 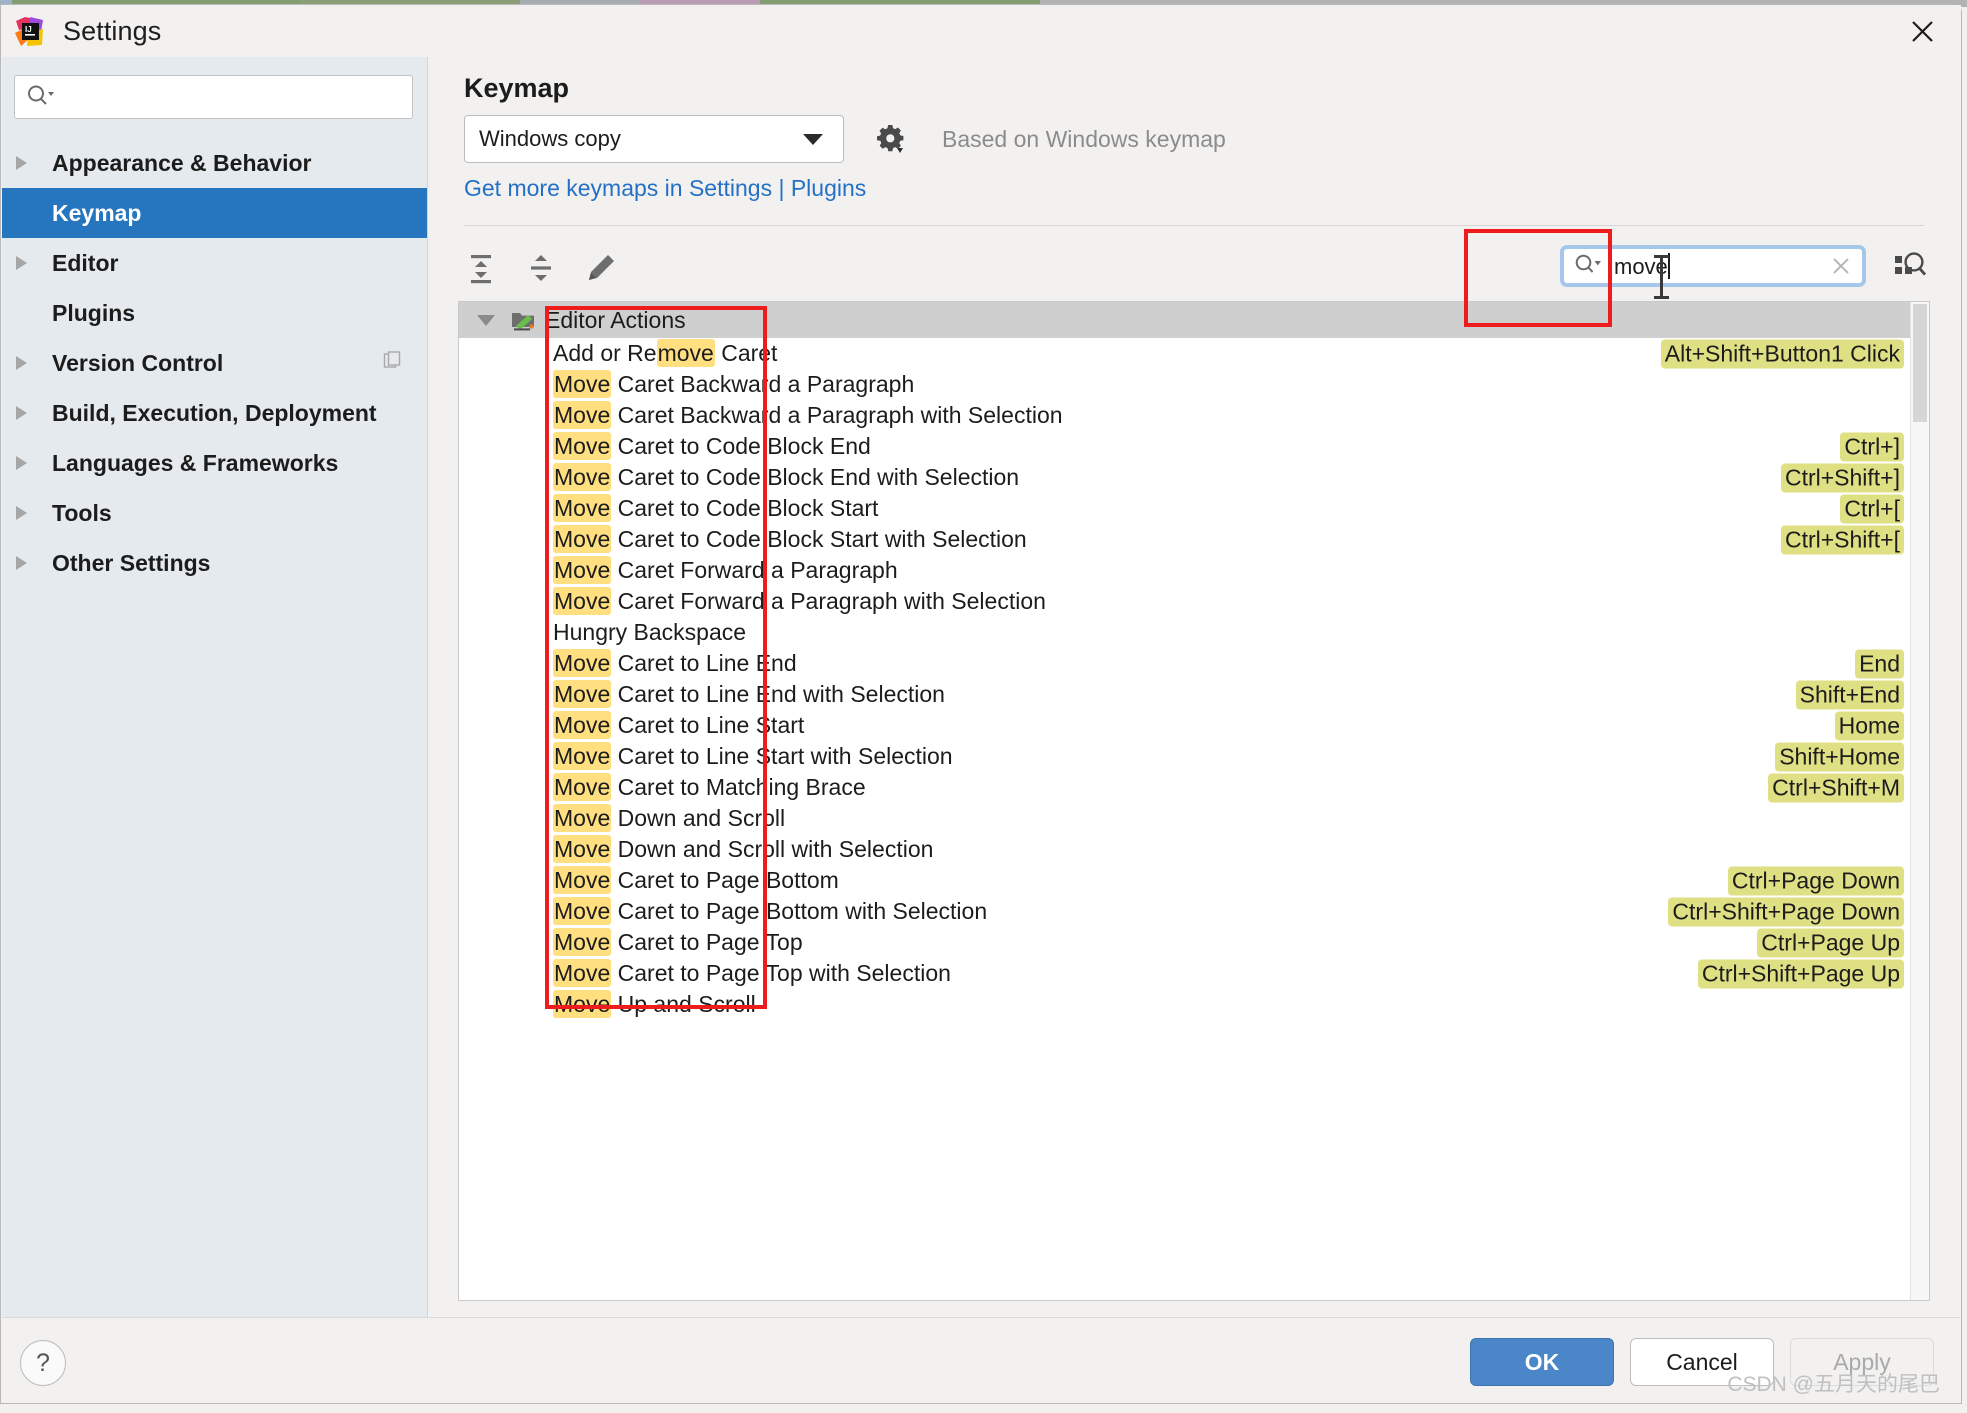 What do you see at coordinates (1184, 1004) in the screenshot?
I see `action-row: Move Up and Scroll` at bounding box center [1184, 1004].